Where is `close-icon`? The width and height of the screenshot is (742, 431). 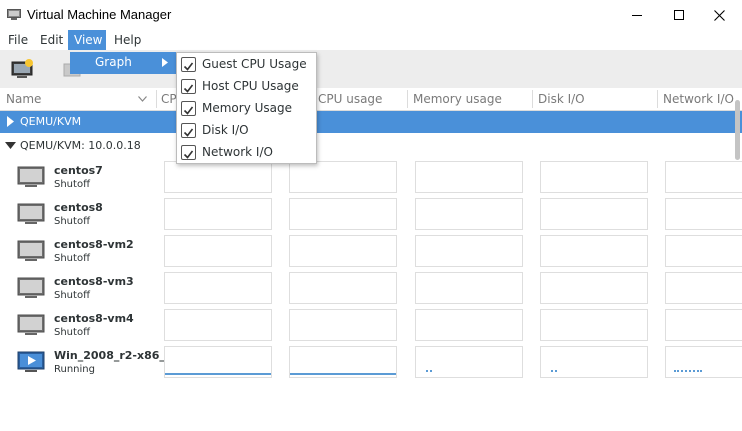
close-icon is located at coordinates (719, 15).